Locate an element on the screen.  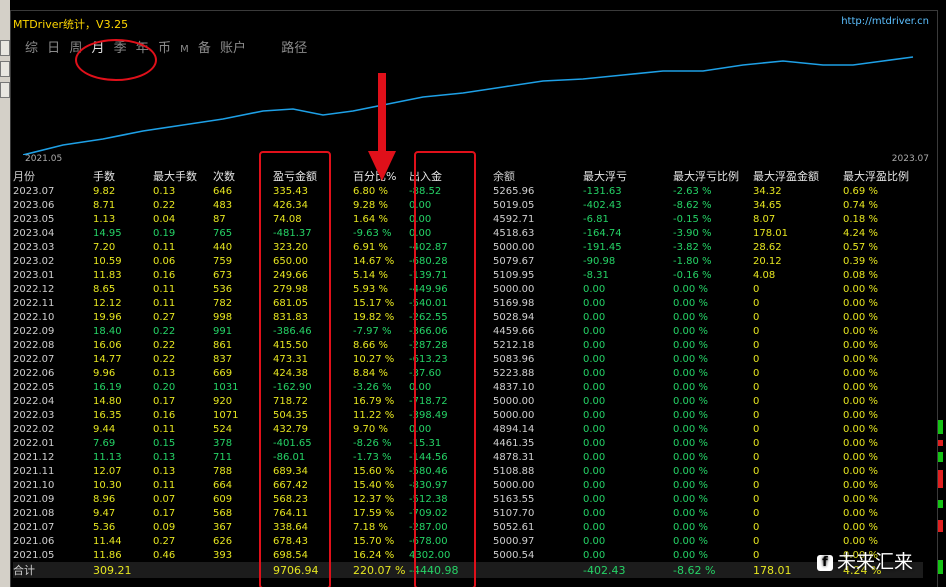
column-header: 手数 is located at coordinates (123, 176).